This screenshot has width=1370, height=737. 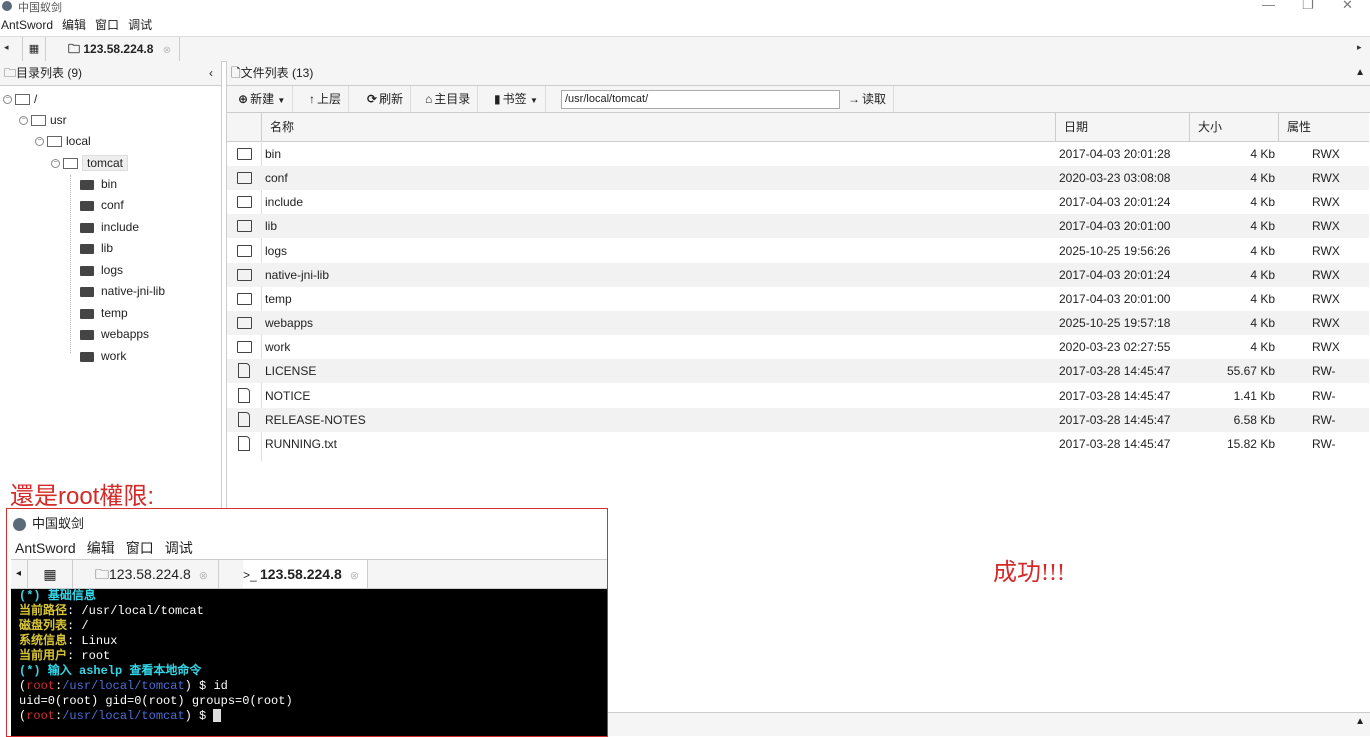 What do you see at coordinates (1360, 721) in the screenshot?
I see `expand-up-icon: ▲` at bounding box center [1360, 721].